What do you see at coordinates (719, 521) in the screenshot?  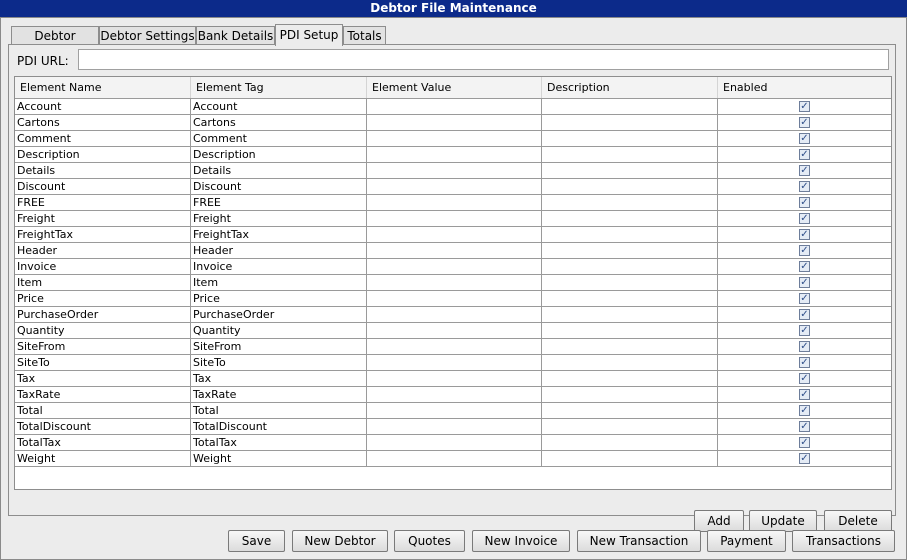 I see `add-button: Add` at bounding box center [719, 521].